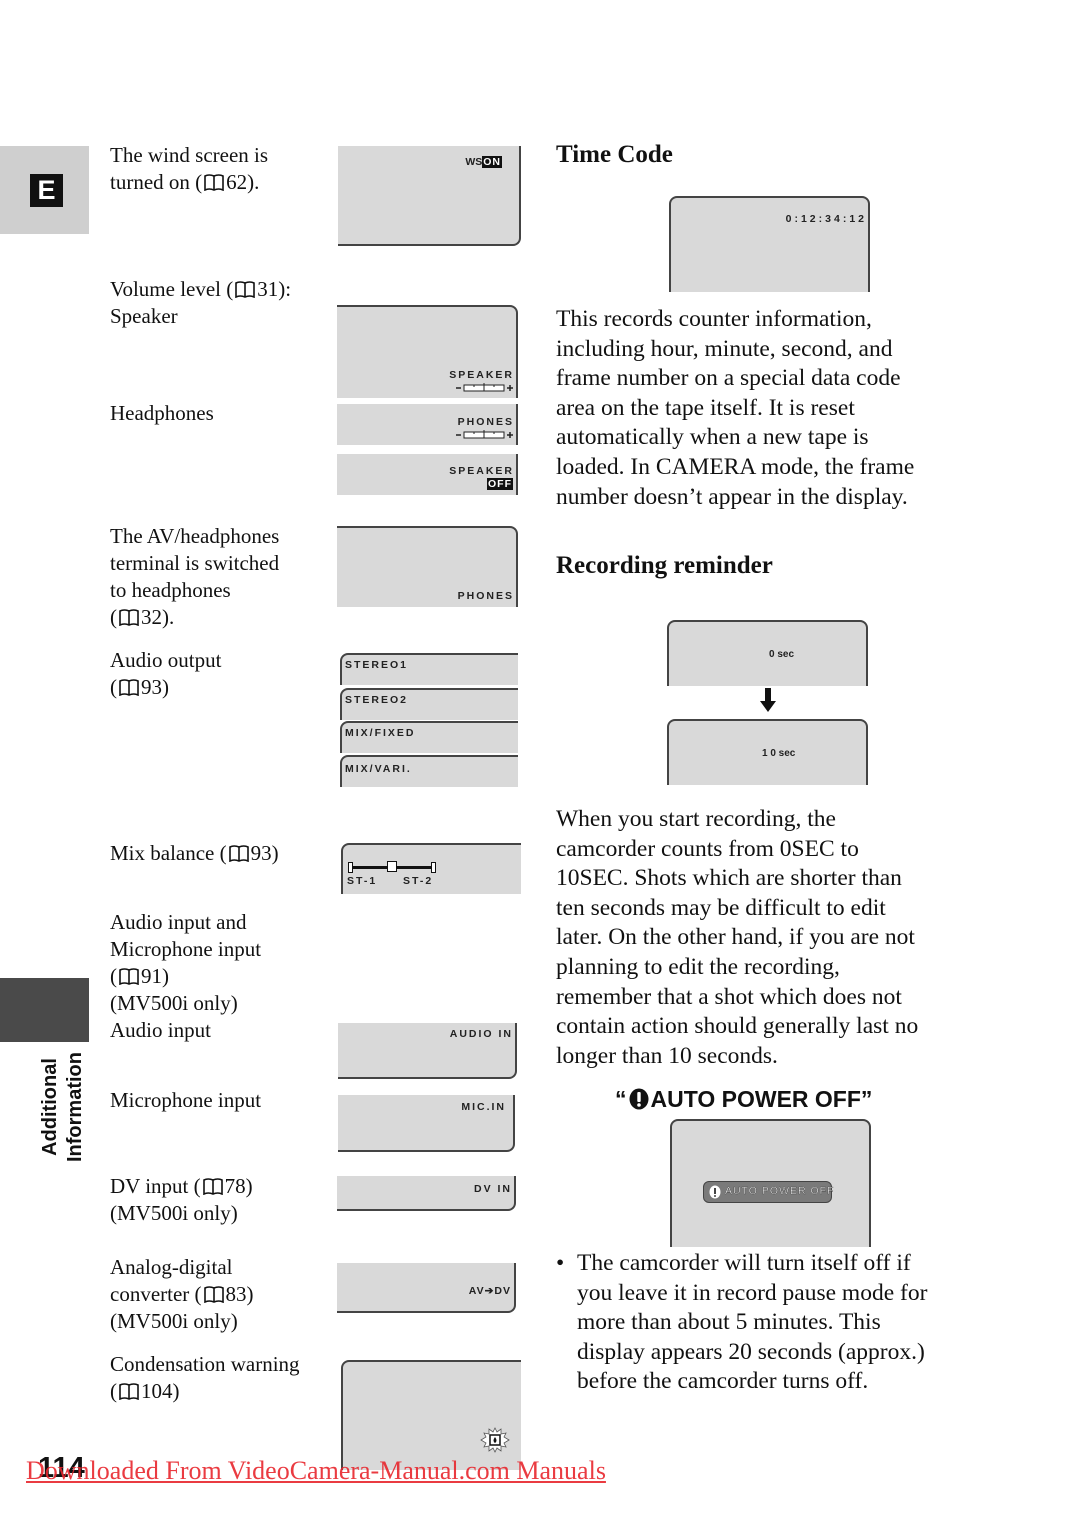 This screenshot has height=1532, width=1080. What do you see at coordinates (427, 351) in the screenshot?
I see `speaker-volume-display: SPEAKER` at bounding box center [427, 351].